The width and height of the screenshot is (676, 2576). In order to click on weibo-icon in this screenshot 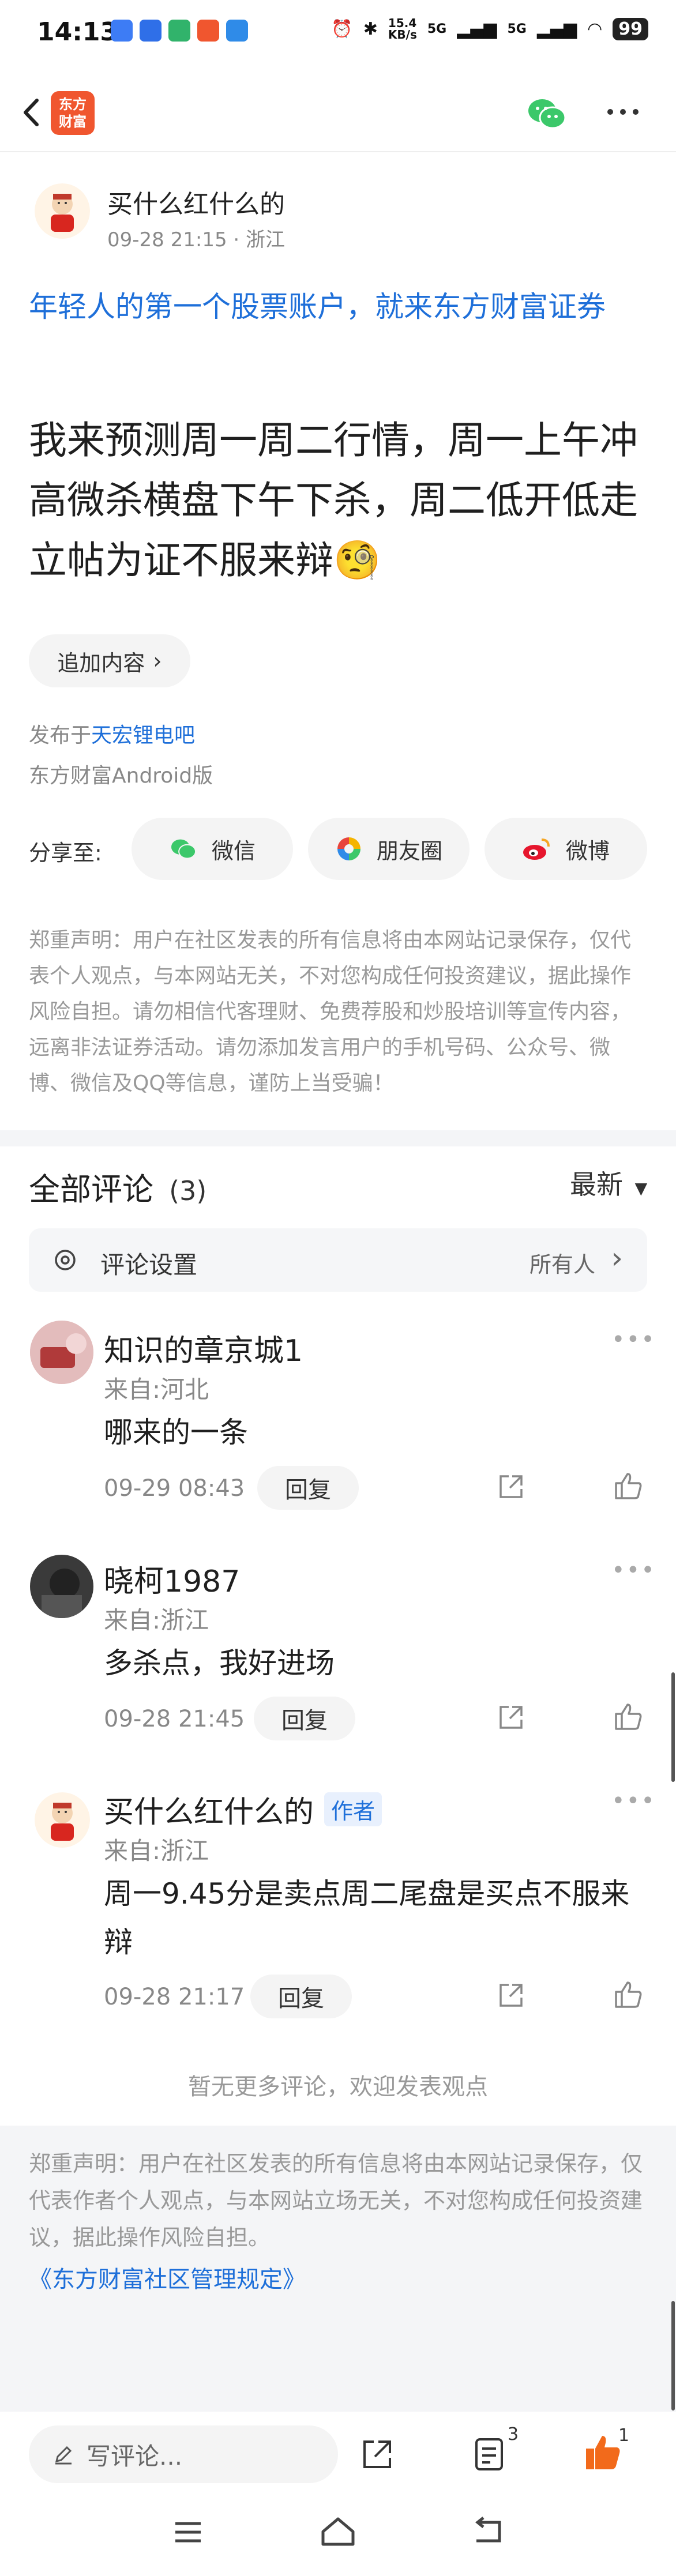, I will do `click(536, 849)`.